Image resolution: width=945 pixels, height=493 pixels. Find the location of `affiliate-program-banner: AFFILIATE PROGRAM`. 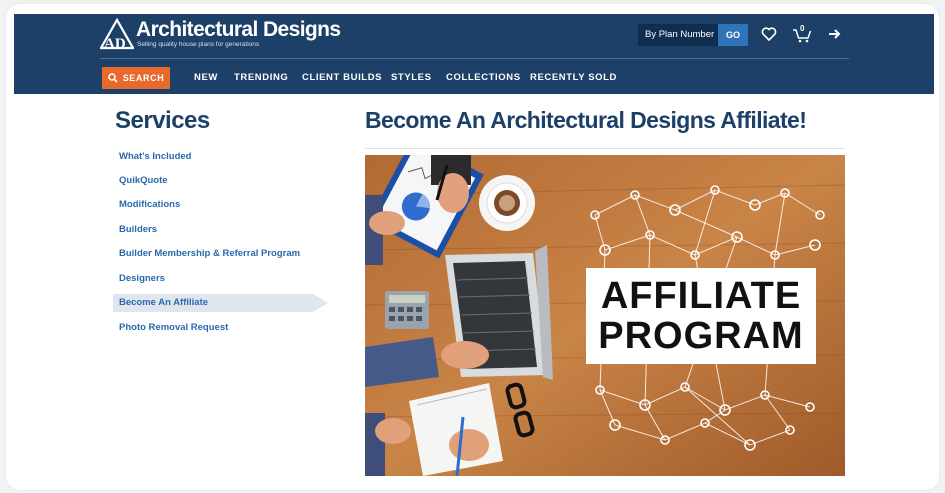

affiliate-program-banner: AFFILIATE PROGRAM is located at coordinates (701, 316).